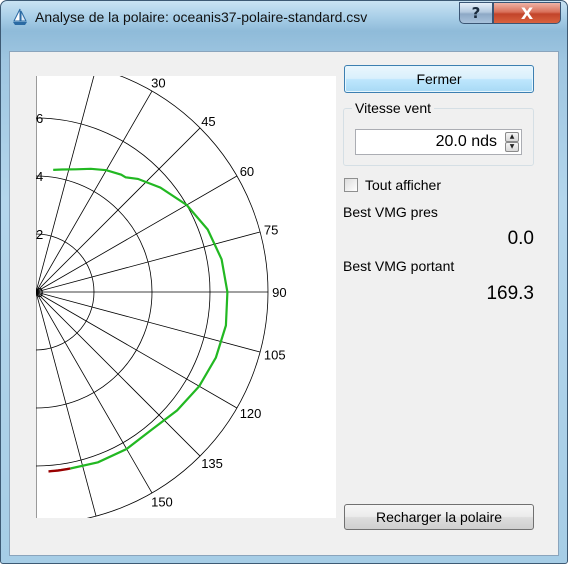 Image resolution: width=568 pixels, height=564 pixels. Describe the element at coordinates (39, 292) in the screenshot. I see `angle-tick-label: 0` at that location.